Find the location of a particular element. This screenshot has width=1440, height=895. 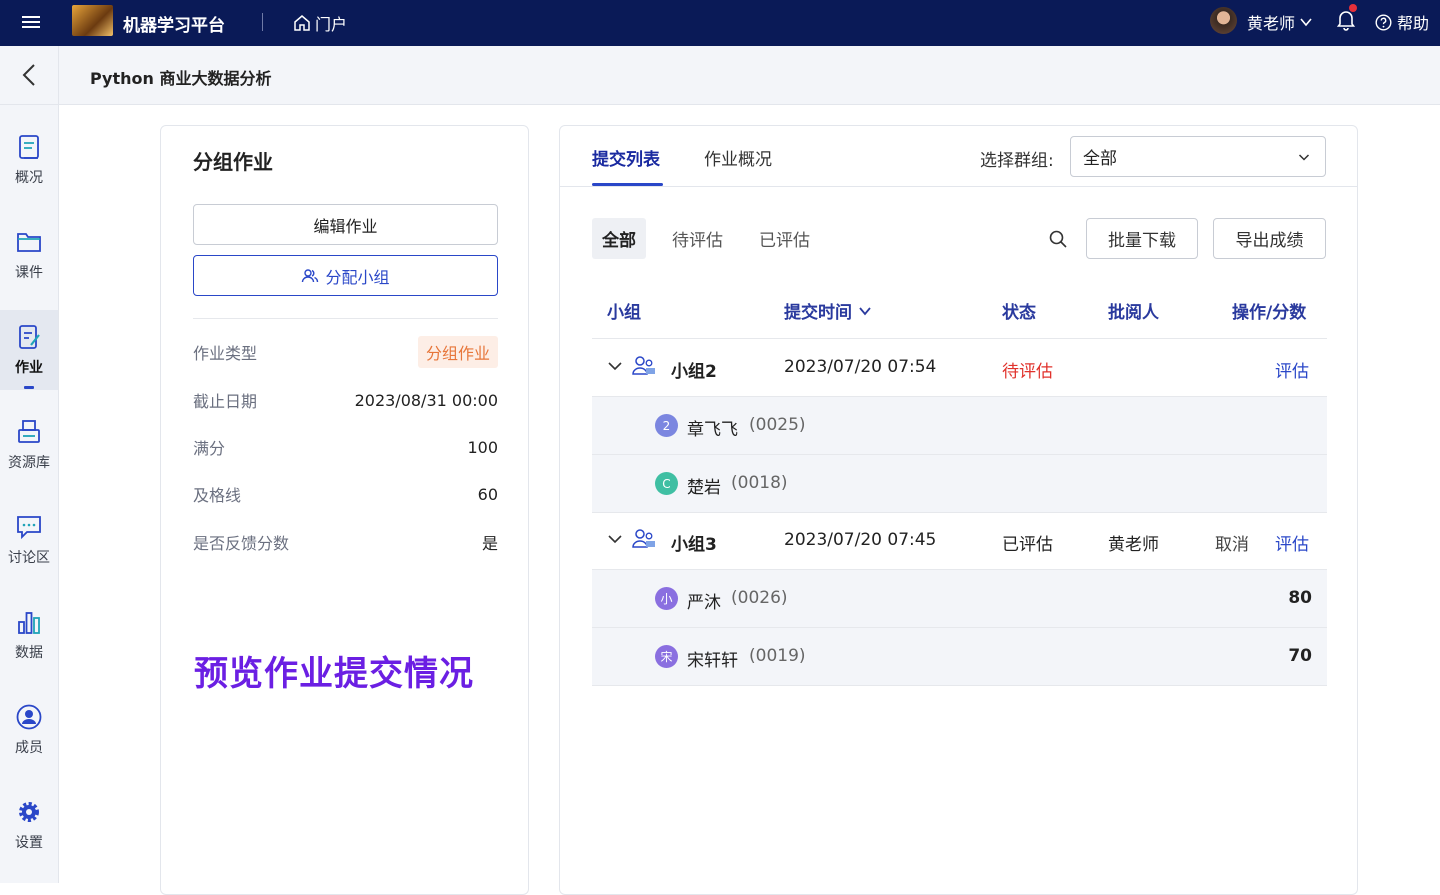

top-bar: 机器学习平台 门户 黄老师 帮助 is located at coordinates (720, 23).